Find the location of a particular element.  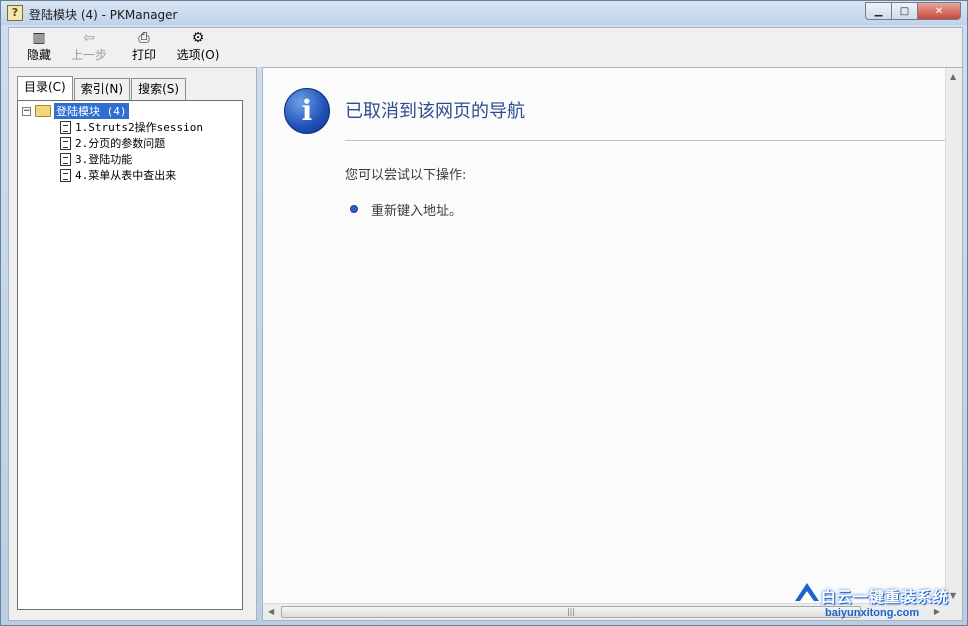

tree-item-label: 1.Struts2操作session is located at coordinates (139, 127).